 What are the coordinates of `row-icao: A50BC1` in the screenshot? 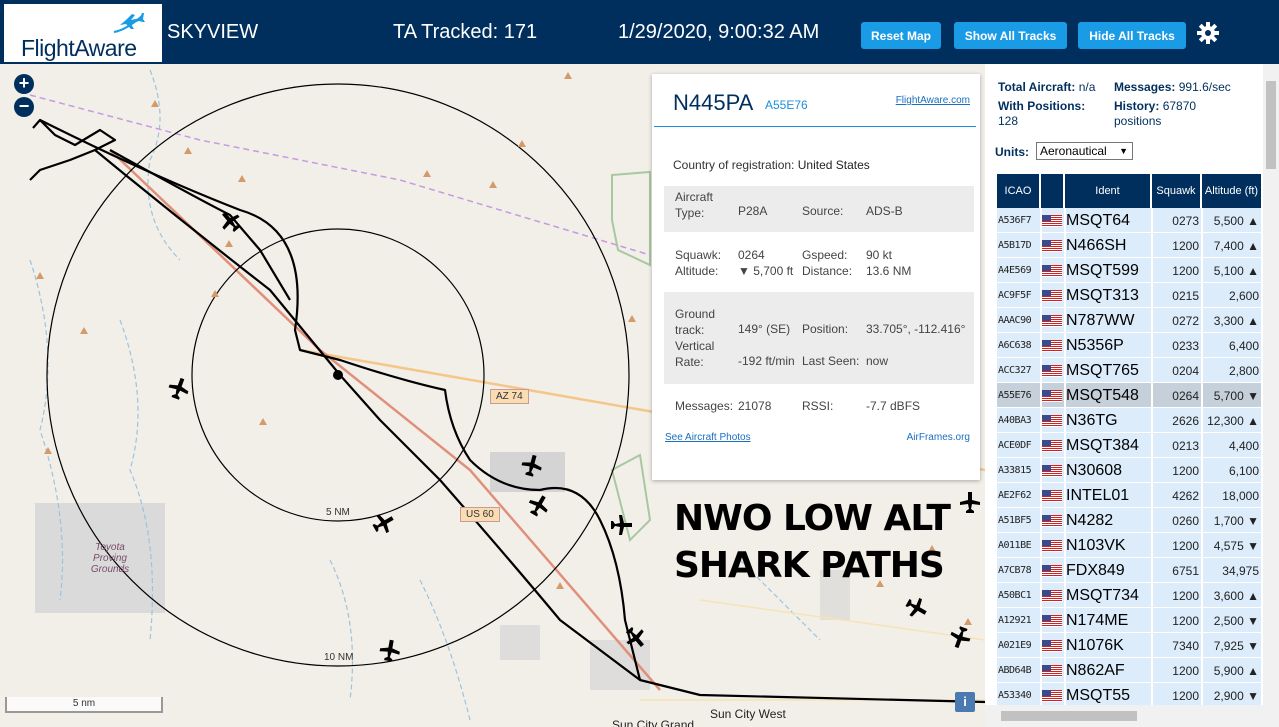 It's located at (1015, 595).